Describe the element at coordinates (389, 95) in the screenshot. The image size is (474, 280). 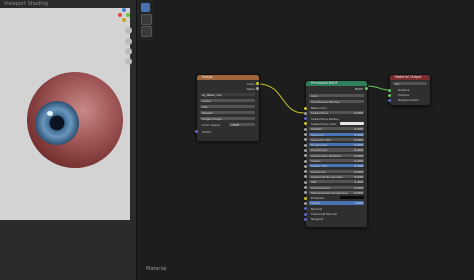
I see `volume-input-socket` at that location.